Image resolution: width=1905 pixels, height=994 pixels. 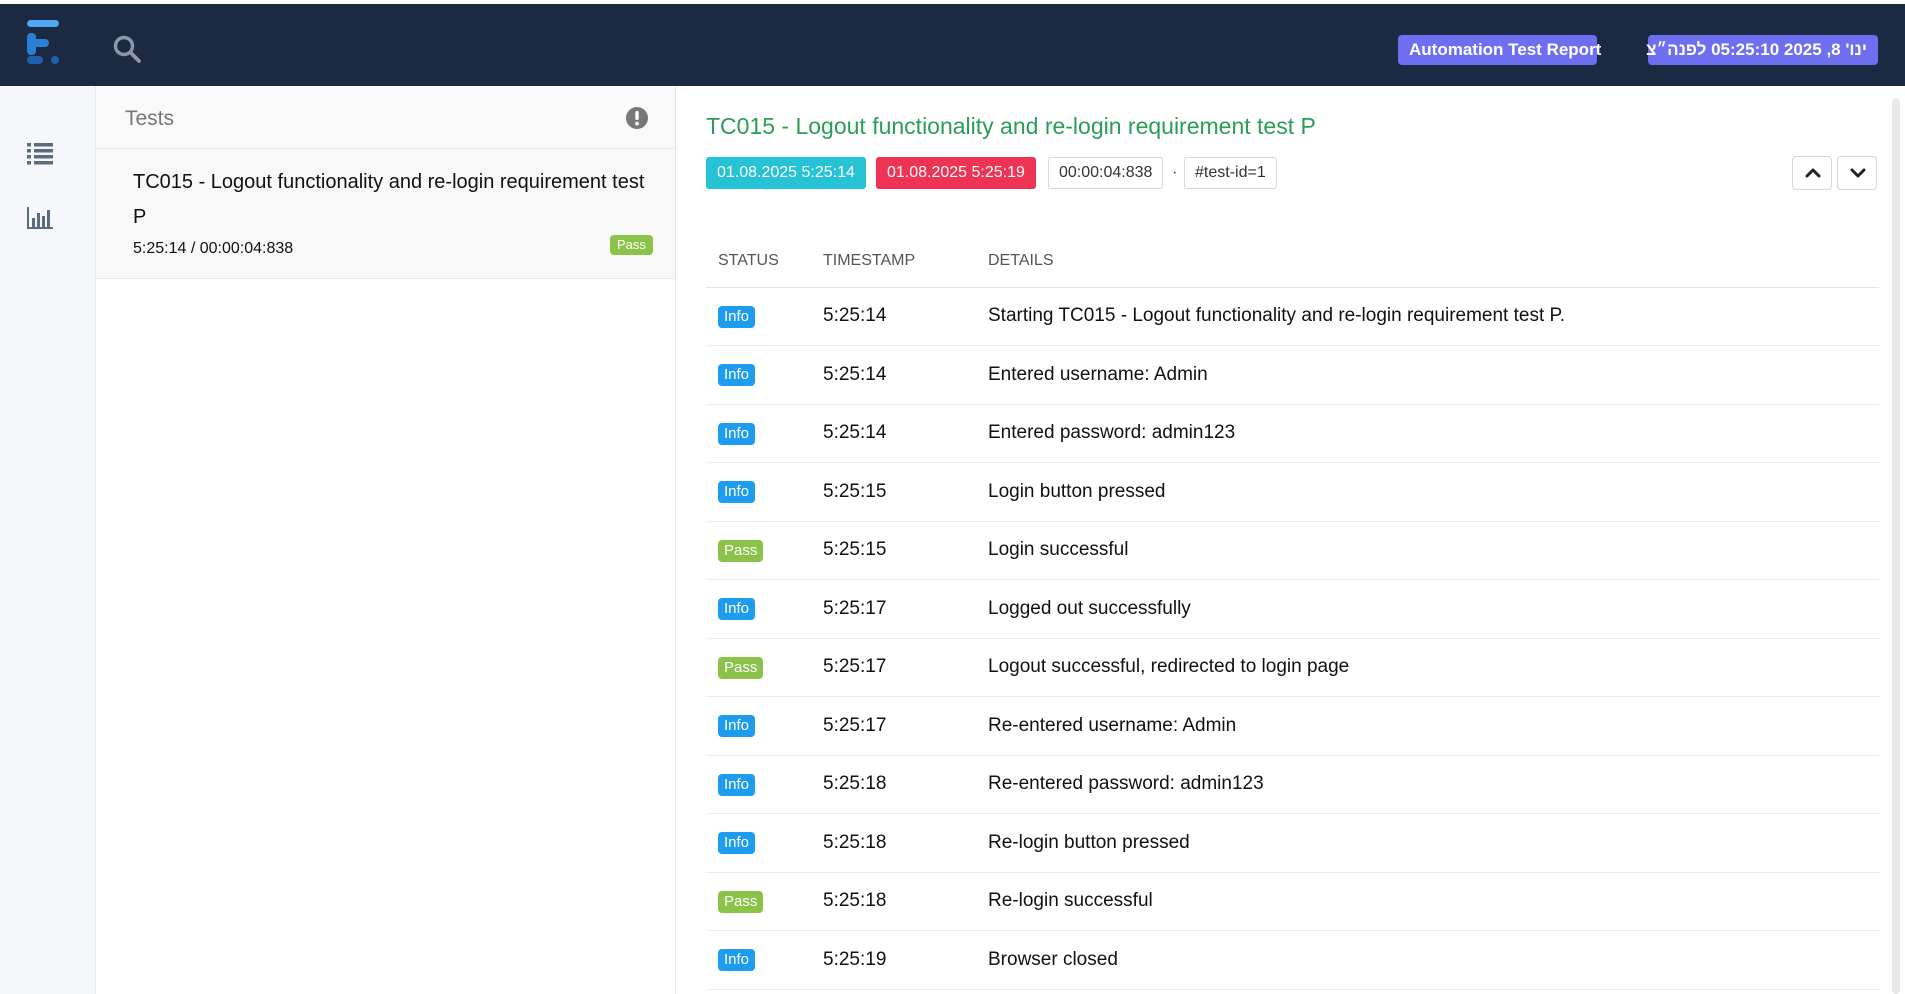 I want to click on log-details: Browser closed, so click(x=1427, y=960).